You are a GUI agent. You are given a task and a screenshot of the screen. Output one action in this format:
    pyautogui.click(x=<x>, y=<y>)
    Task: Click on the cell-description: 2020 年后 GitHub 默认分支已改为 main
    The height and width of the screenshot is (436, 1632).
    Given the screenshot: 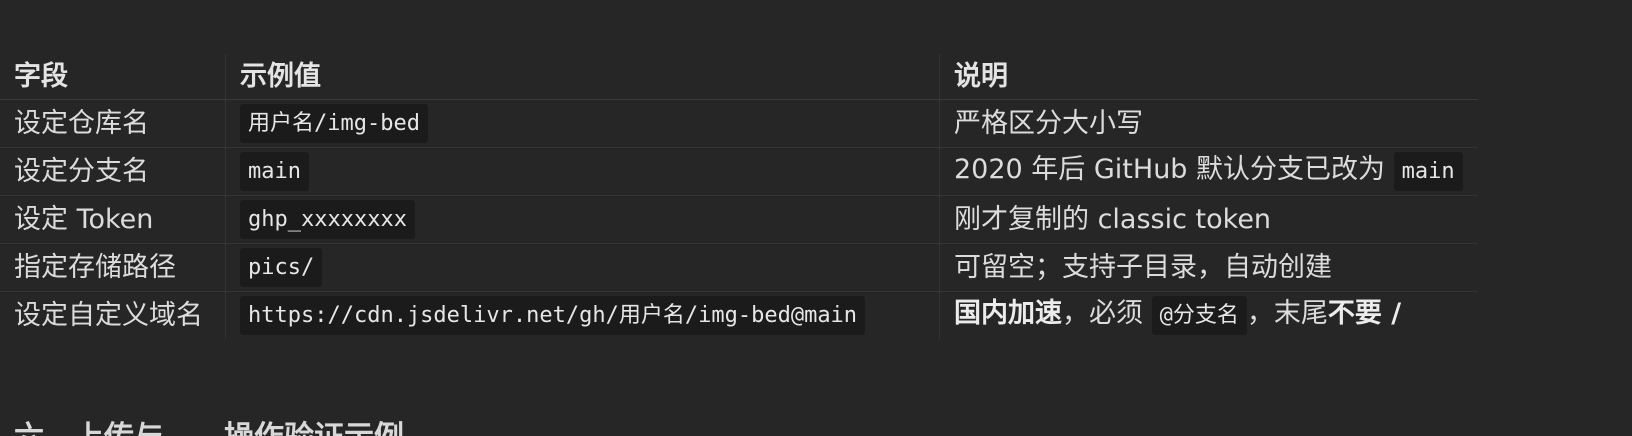 What is the action you would take?
    pyautogui.click(x=1208, y=171)
    